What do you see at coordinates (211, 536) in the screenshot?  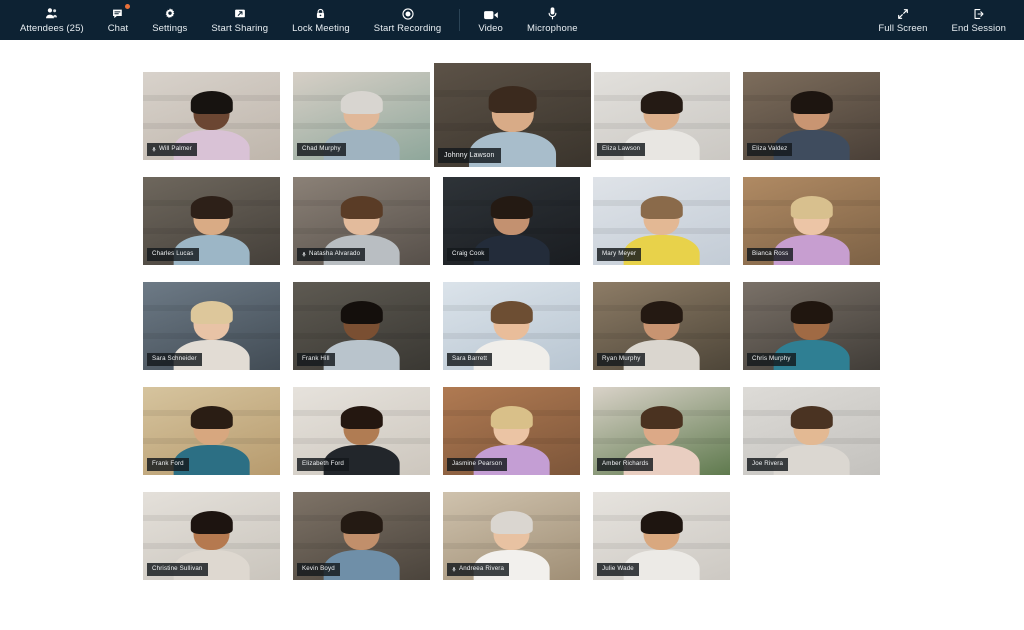 I see `participant-tile: Christine Sullivan` at bounding box center [211, 536].